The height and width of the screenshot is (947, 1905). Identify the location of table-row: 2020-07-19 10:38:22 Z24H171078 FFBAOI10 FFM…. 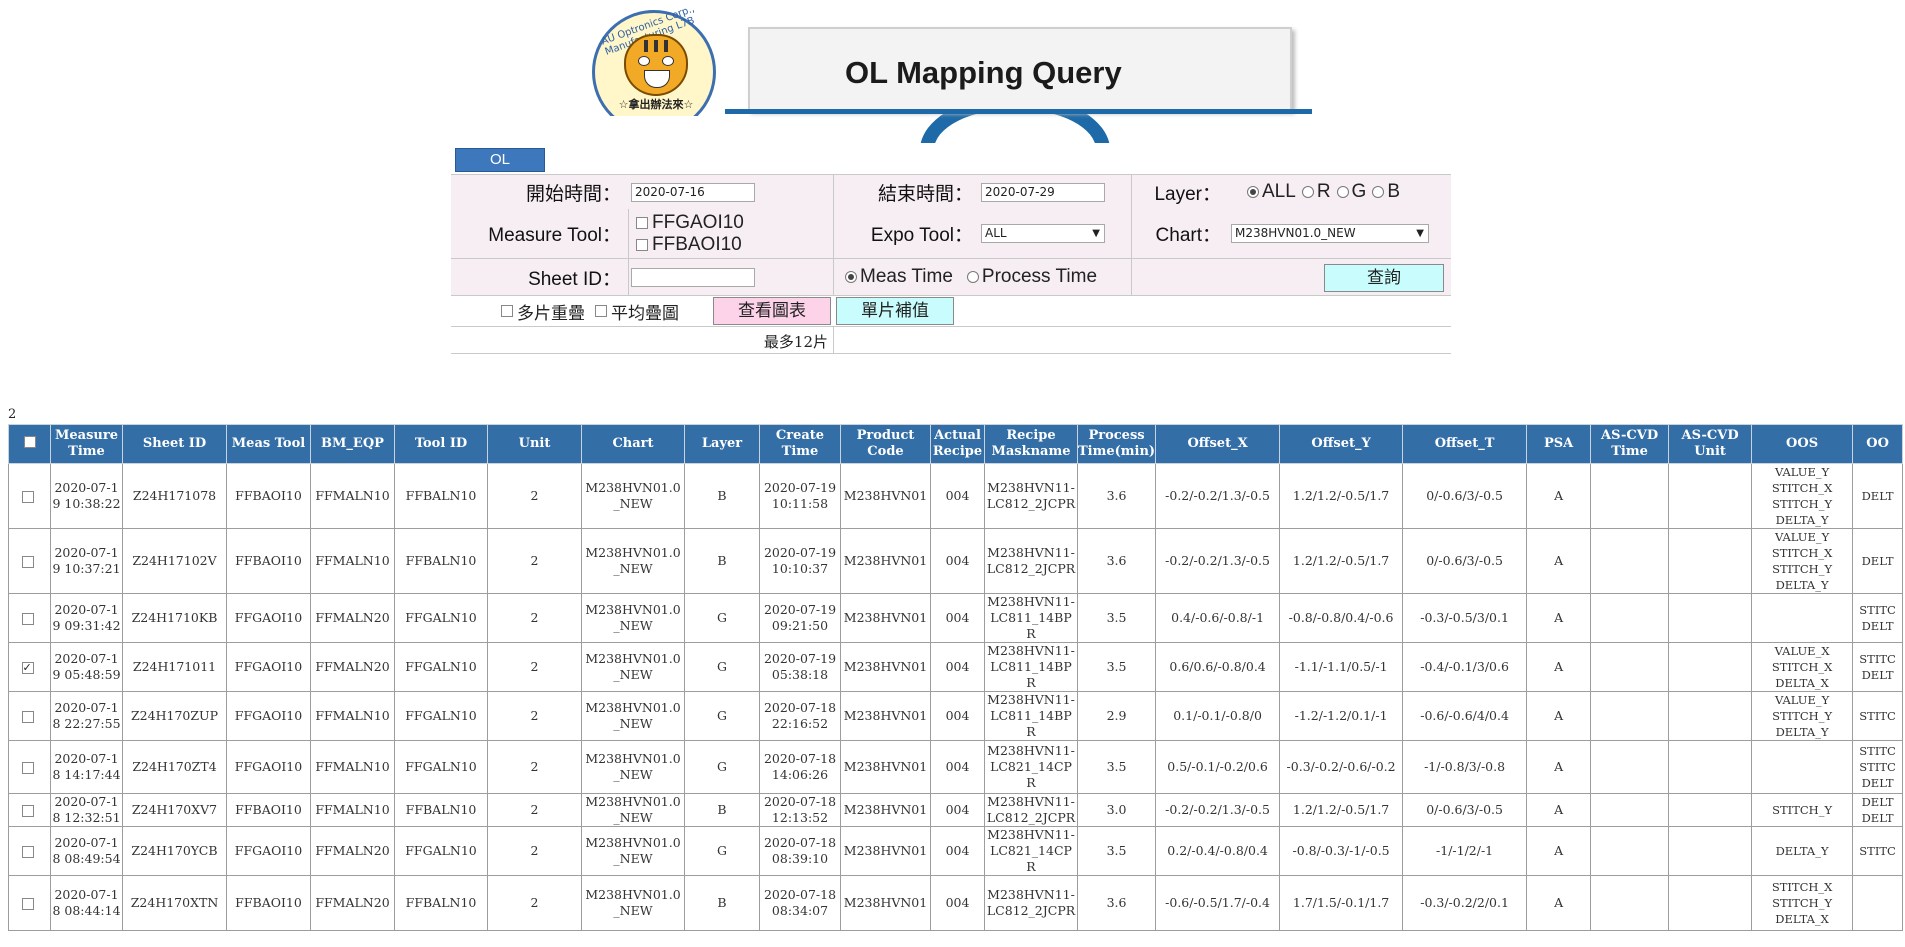
(956, 496).